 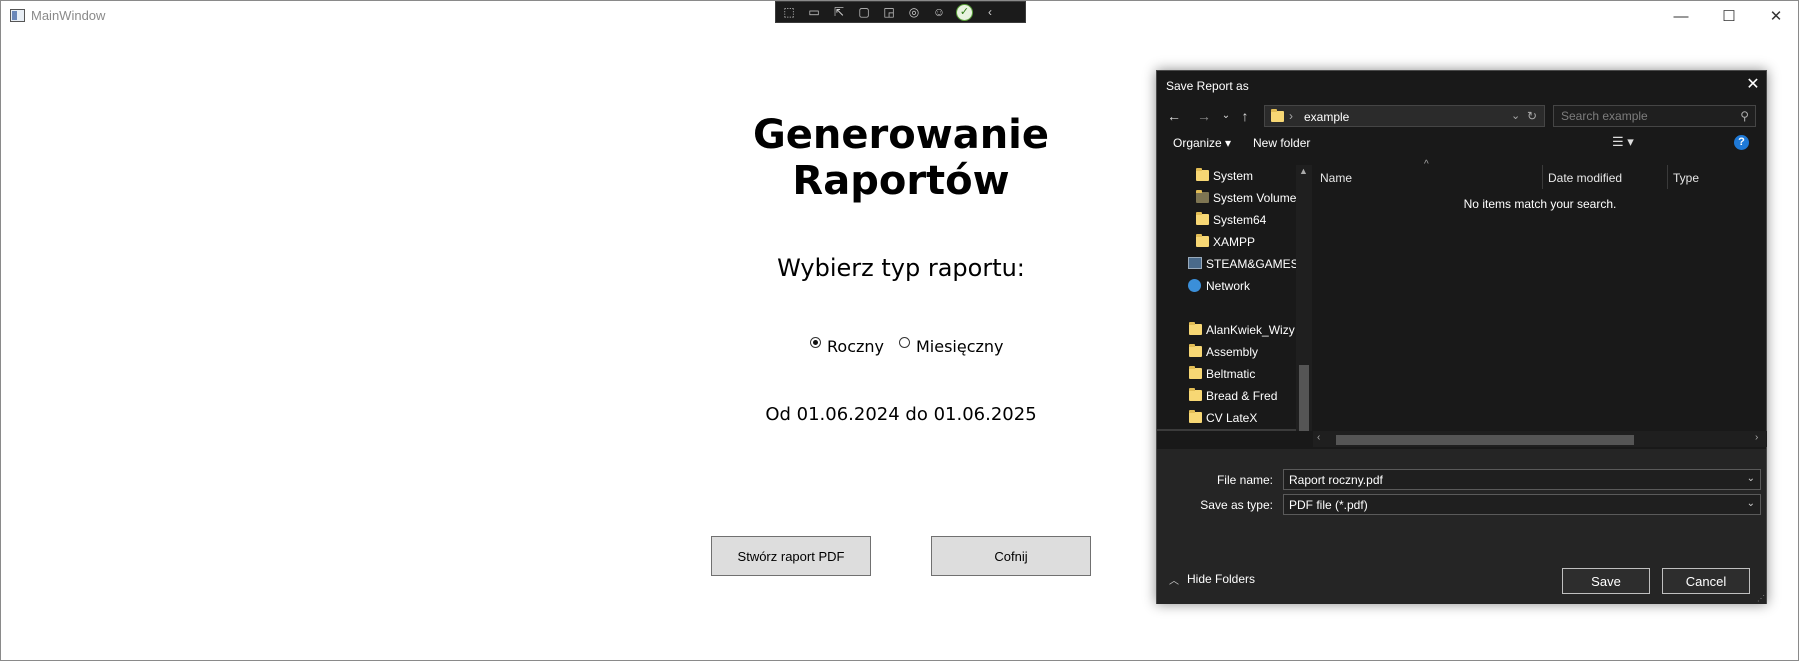 I want to click on tree-item-assembly: Assembly, so click(x=1226, y=352).